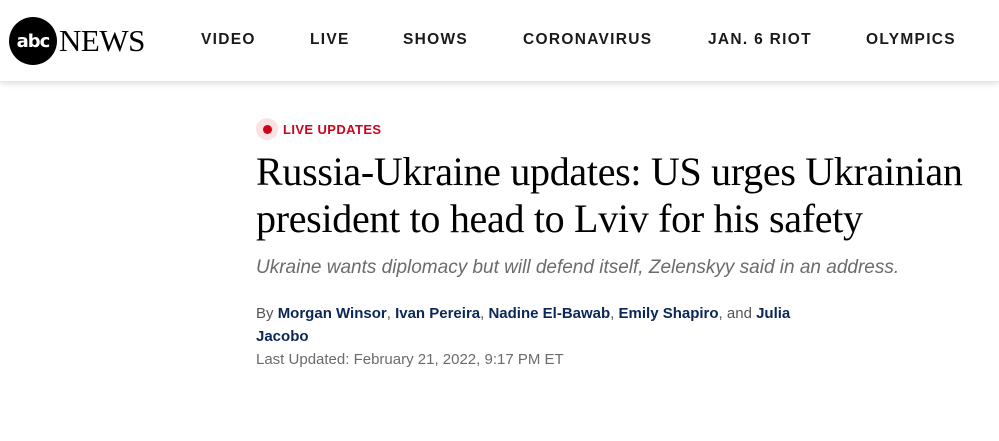 This screenshot has width=999, height=441. I want to click on live-dot, so click(267, 129).